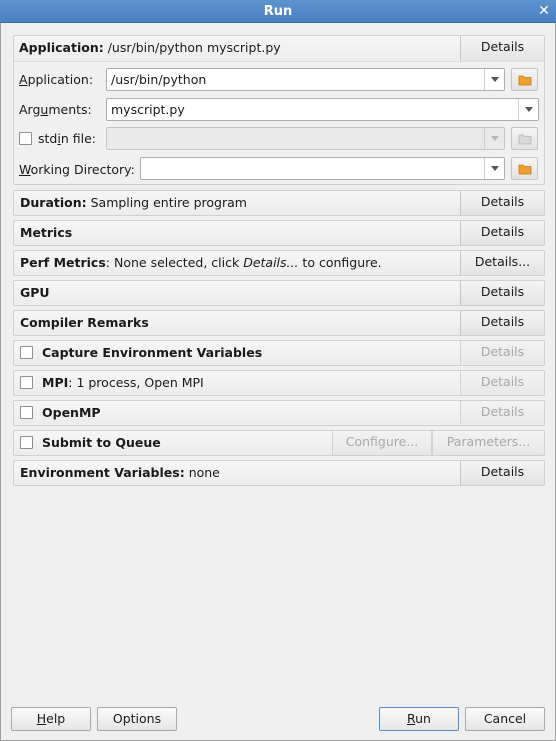 This screenshot has width=556, height=741. I want to click on help-label: elp, so click(56, 718).